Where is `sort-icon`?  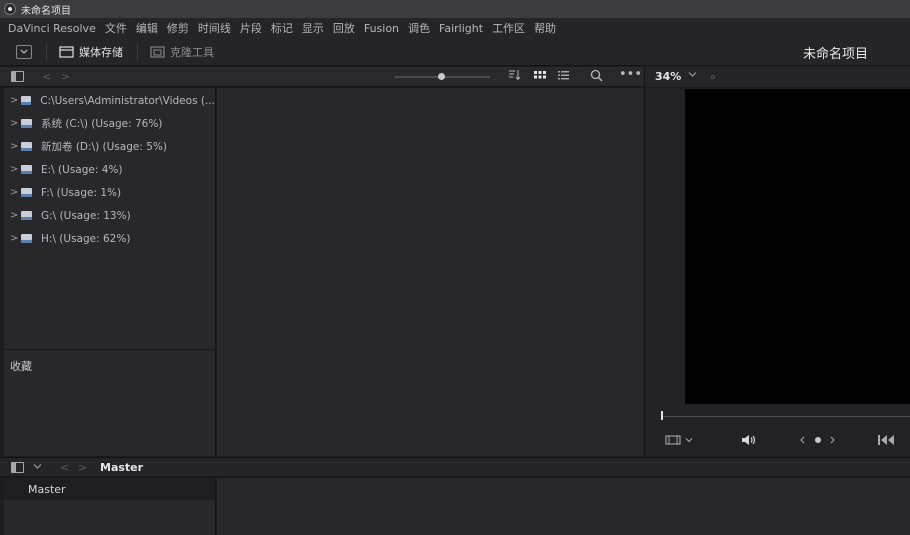 sort-icon is located at coordinates (515, 76).